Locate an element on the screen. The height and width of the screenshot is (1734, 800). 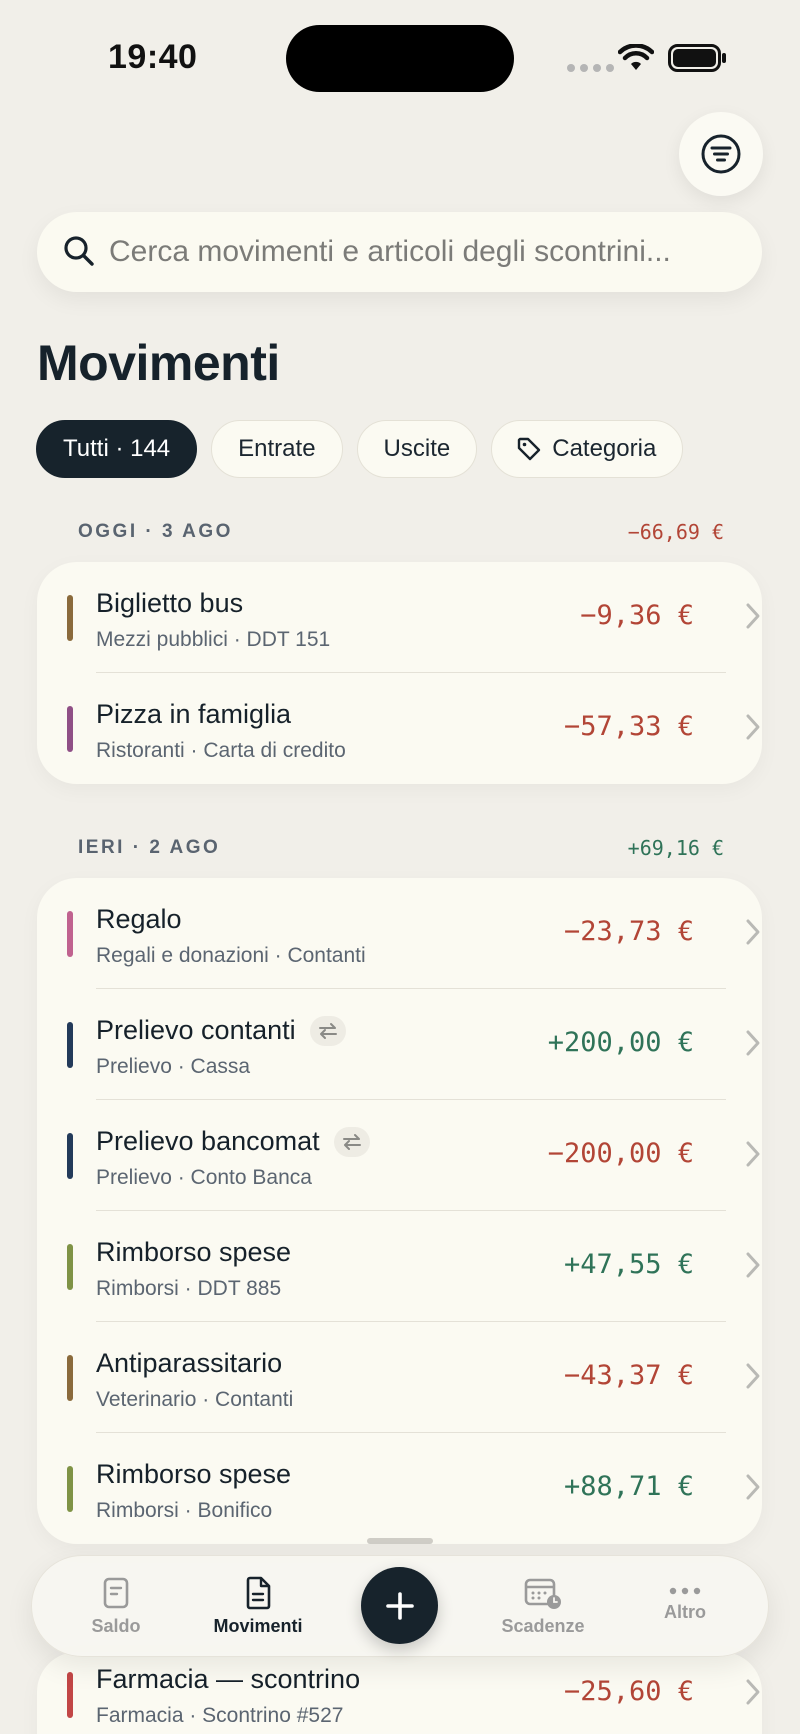
tab-scadenze: Scadenze is located at coordinates (543, 1606).